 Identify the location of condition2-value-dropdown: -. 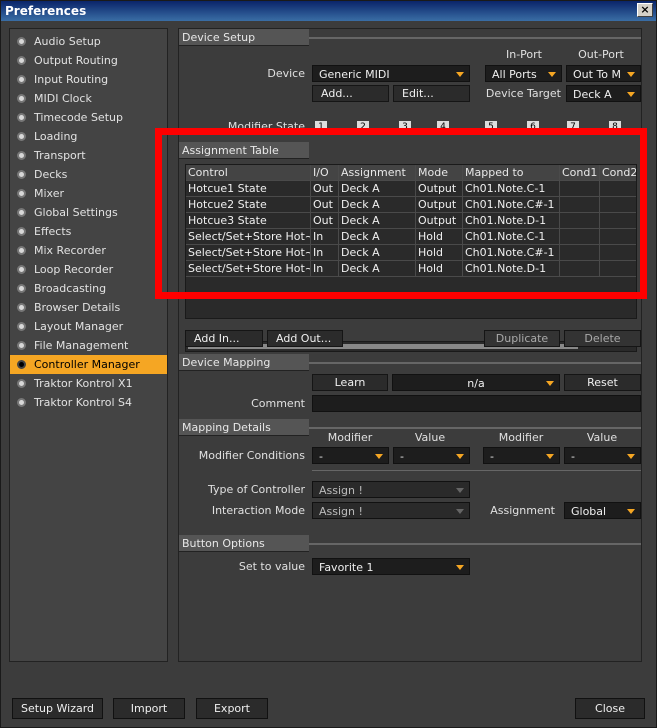
(602, 455).